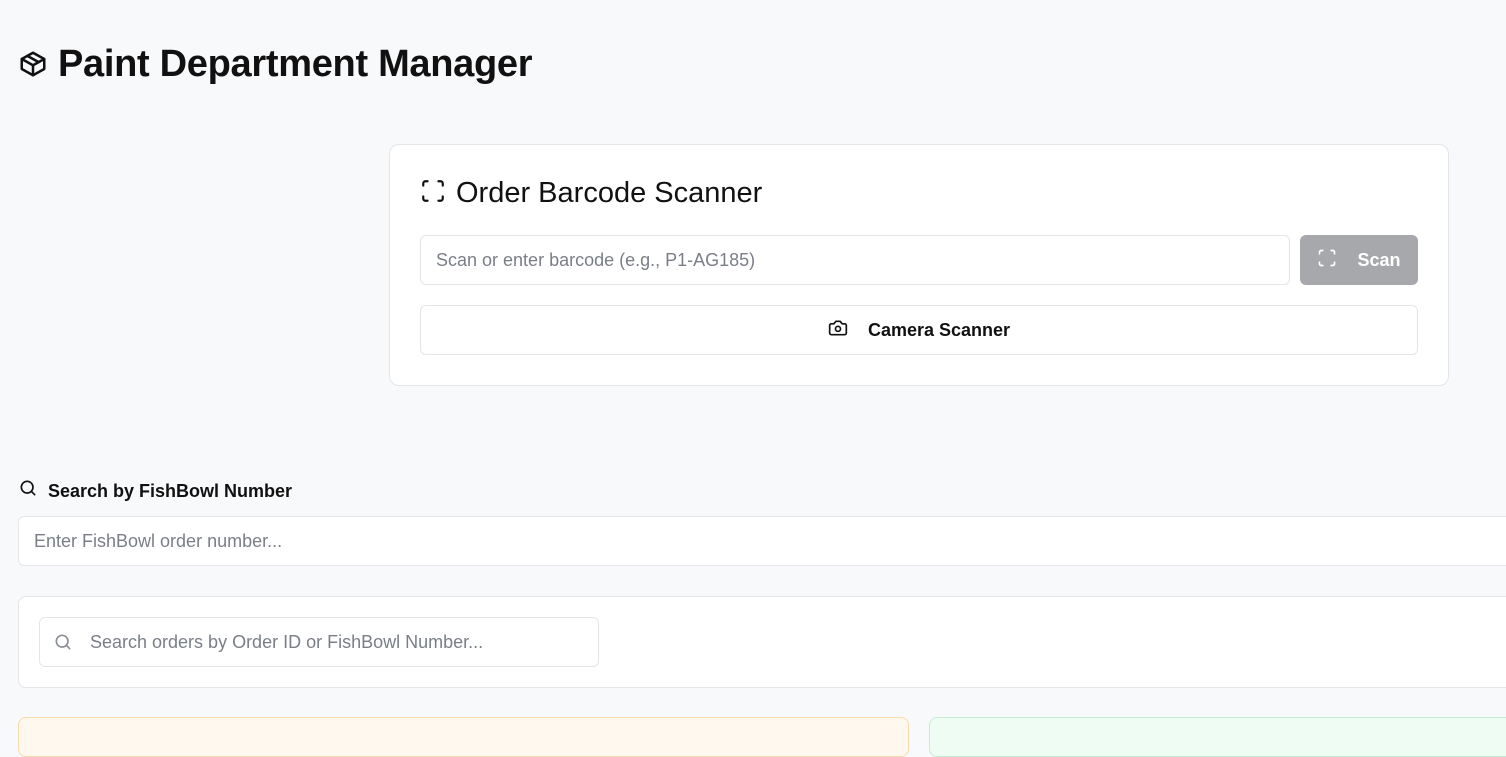 The image size is (1506, 757). I want to click on scan-button: Scan, so click(1359, 260).